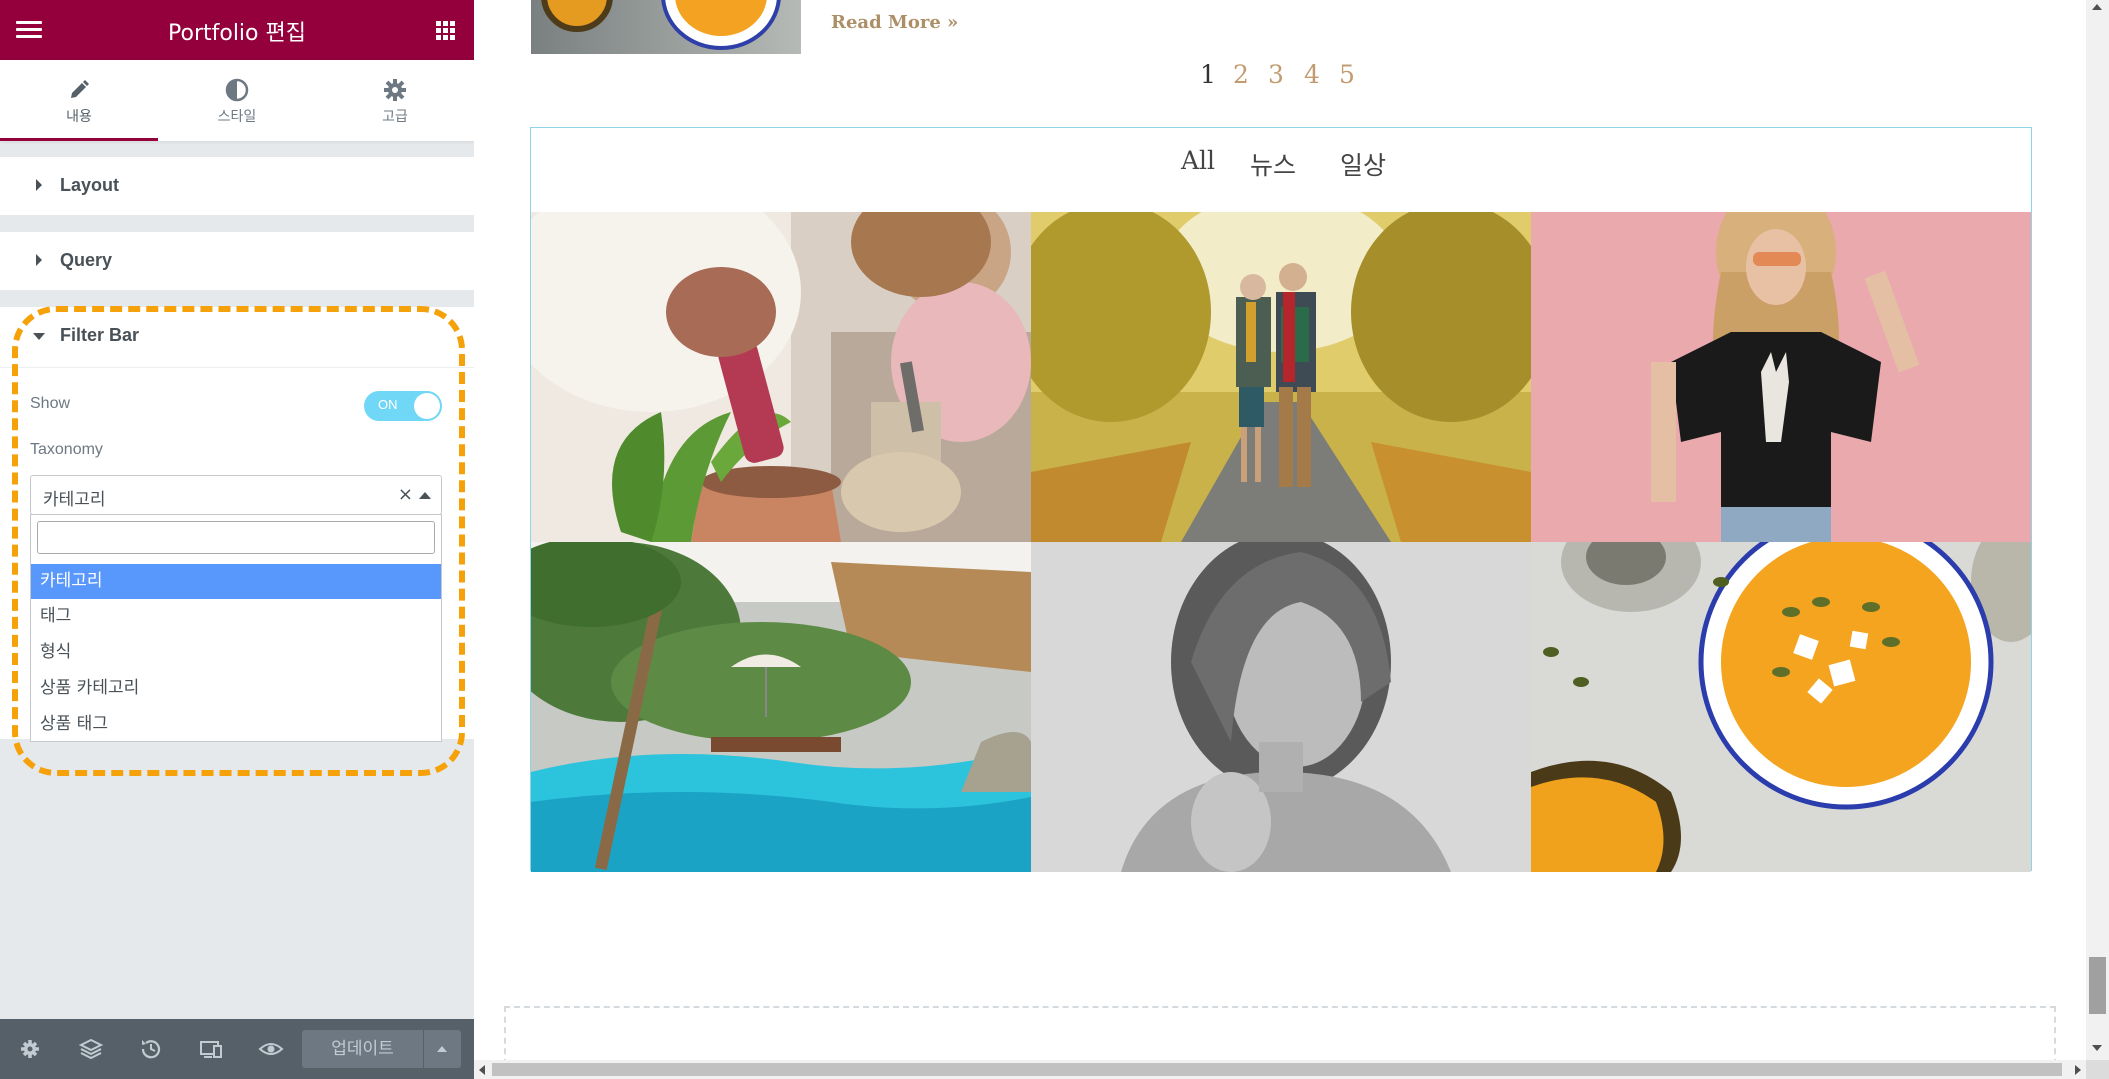  I want to click on panel-tabs: 내용 스타일 고급, so click(237, 100).